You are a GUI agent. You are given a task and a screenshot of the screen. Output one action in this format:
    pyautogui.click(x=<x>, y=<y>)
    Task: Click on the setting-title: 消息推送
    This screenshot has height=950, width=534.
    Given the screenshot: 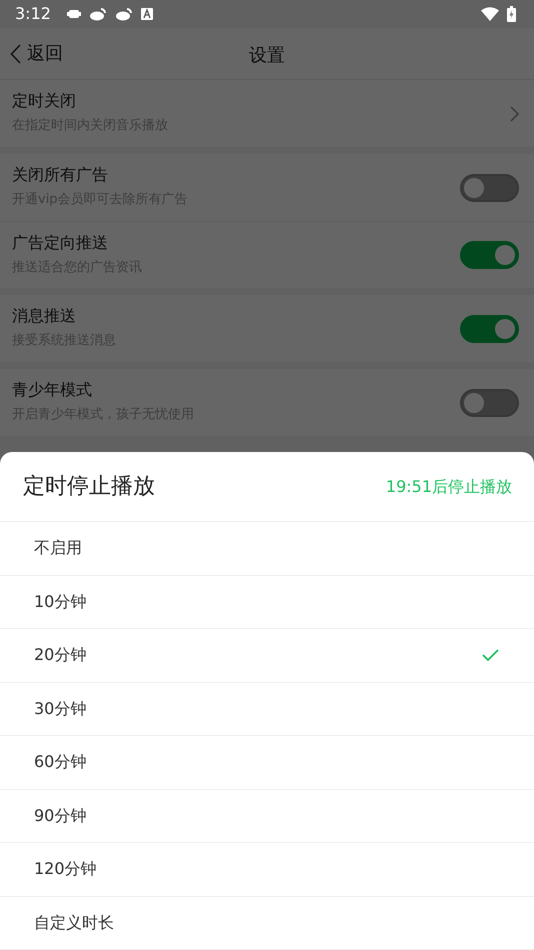 What is the action you would take?
    pyautogui.click(x=44, y=317)
    